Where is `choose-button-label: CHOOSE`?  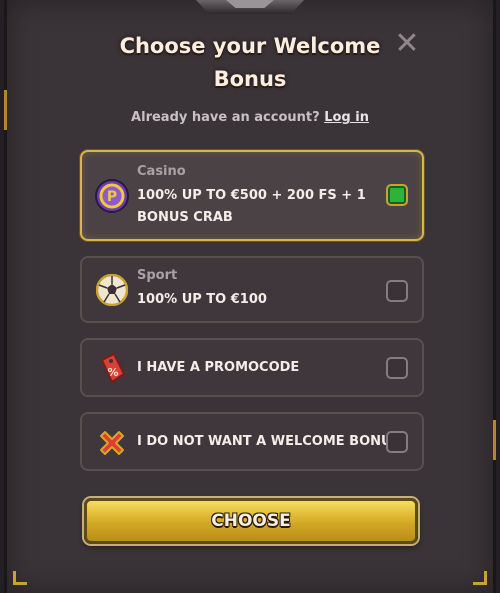 choose-button-label: CHOOSE is located at coordinates (251, 521).